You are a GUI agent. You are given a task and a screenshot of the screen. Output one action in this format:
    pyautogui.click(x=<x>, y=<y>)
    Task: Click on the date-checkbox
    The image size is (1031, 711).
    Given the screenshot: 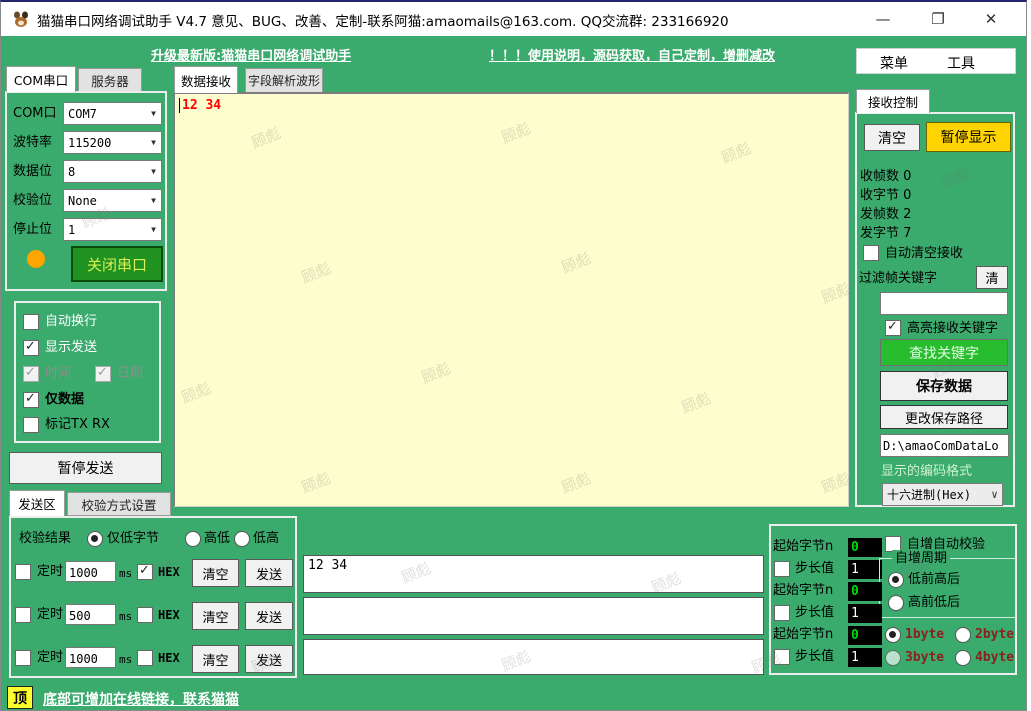 What is the action you would take?
    pyautogui.click(x=103, y=373)
    